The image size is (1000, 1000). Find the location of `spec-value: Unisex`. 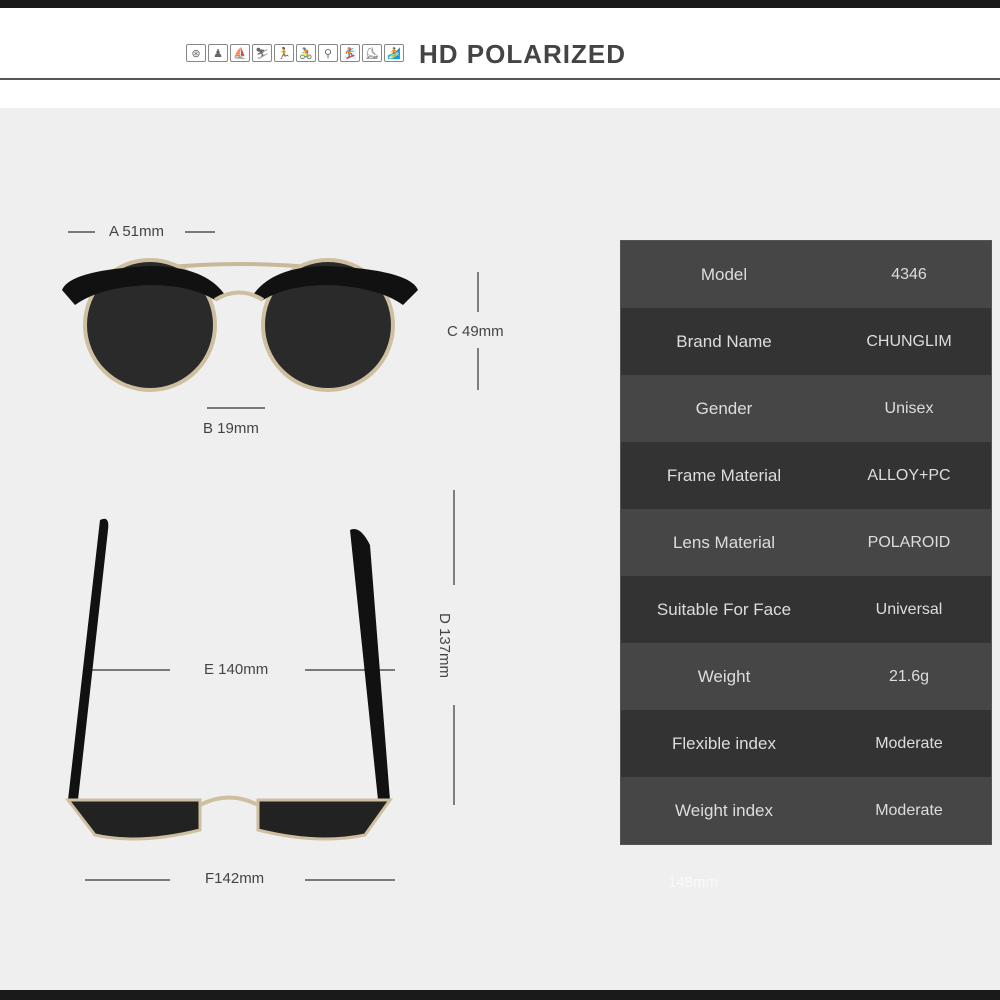

spec-value: Unisex is located at coordinates (909, 408).